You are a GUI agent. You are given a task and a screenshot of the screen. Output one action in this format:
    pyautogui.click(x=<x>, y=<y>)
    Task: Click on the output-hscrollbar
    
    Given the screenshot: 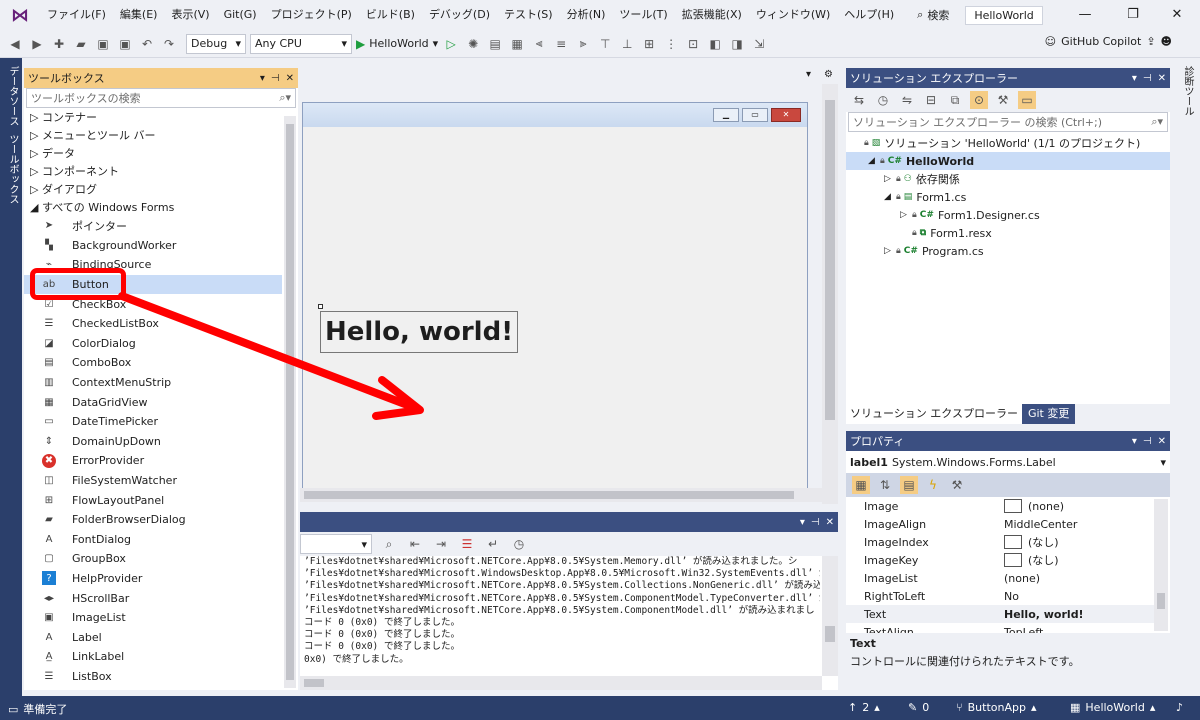 What is the action you would take?
    pyautogui.click(x=561, y=683)
    